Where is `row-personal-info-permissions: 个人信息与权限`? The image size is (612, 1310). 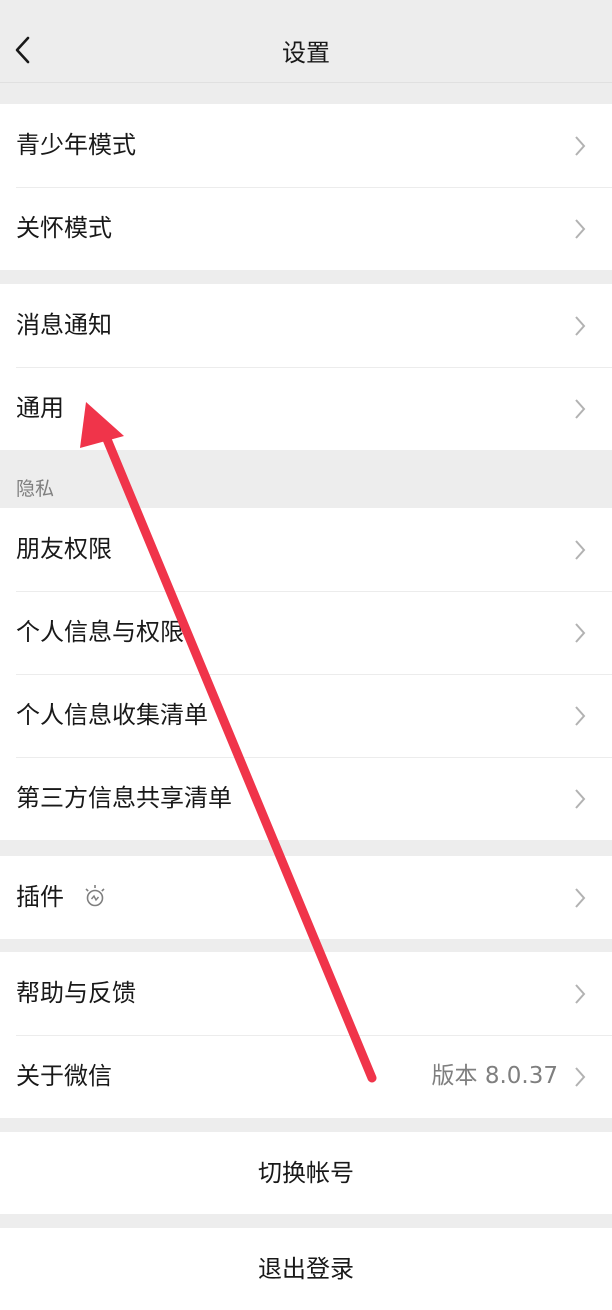 row-personal-info-permissions: 个人信息与权限 is located at coordinates (306, 632).